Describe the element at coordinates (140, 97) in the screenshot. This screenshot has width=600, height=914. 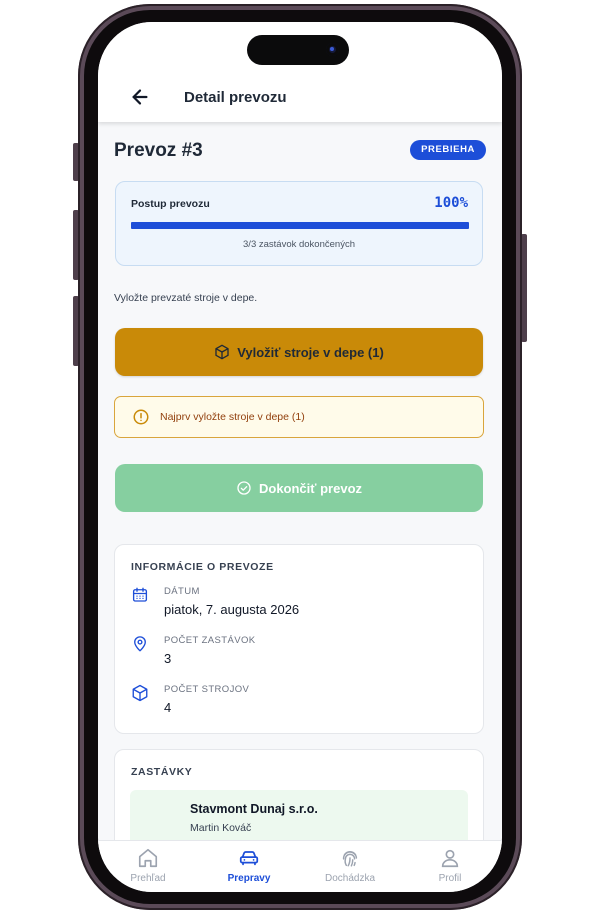
I see `arrow-left-icon` at that location.